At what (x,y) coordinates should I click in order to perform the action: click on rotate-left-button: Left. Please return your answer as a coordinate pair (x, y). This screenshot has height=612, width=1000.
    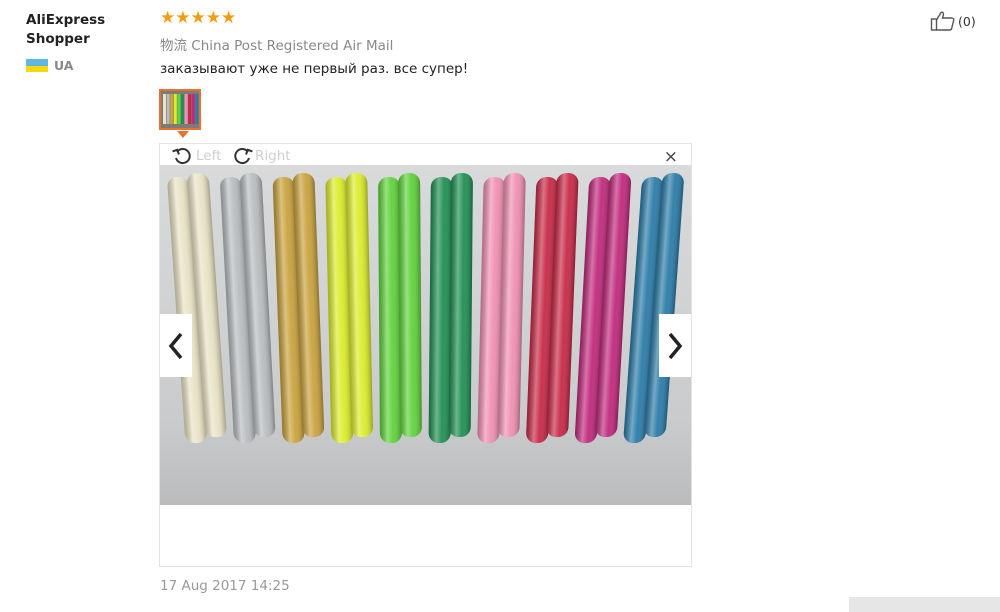
    Looking at the image, I should click on (196, 156).